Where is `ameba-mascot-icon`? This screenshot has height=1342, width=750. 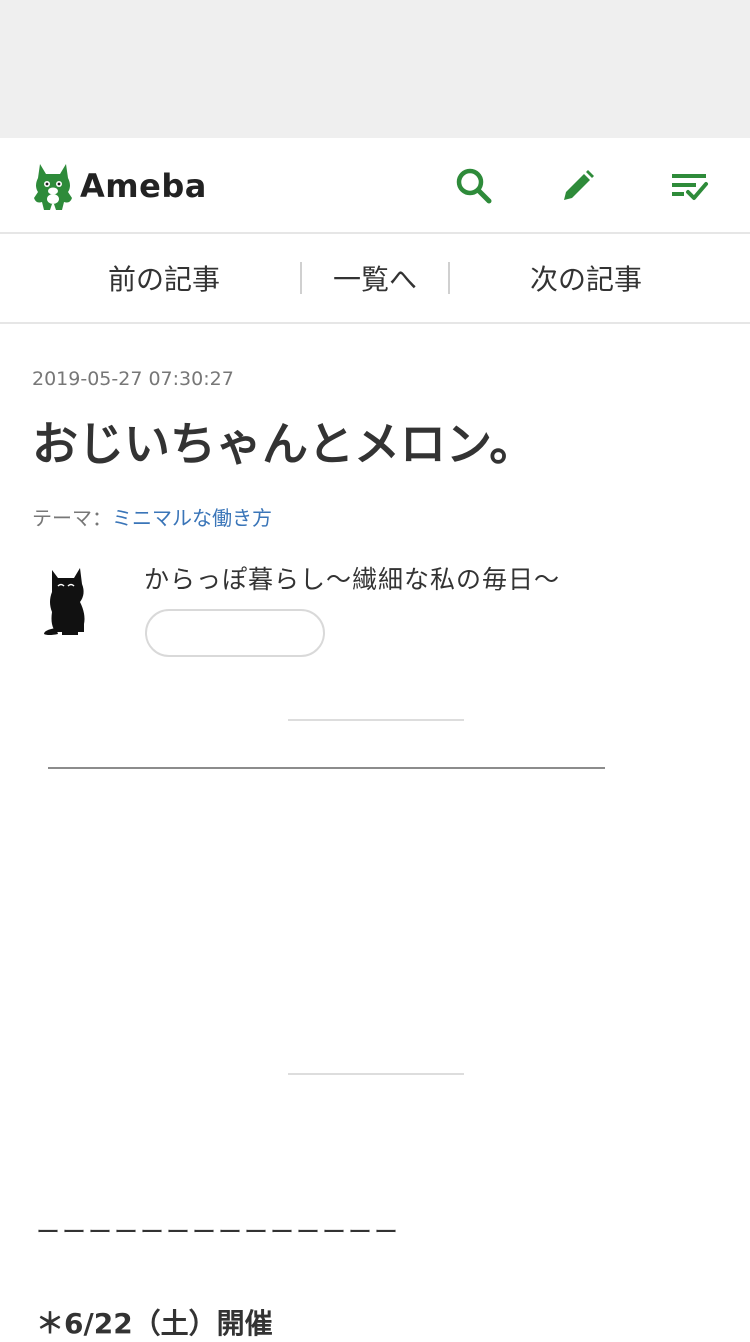 ameba-mascot-icon is located at coordinates (53, 187).